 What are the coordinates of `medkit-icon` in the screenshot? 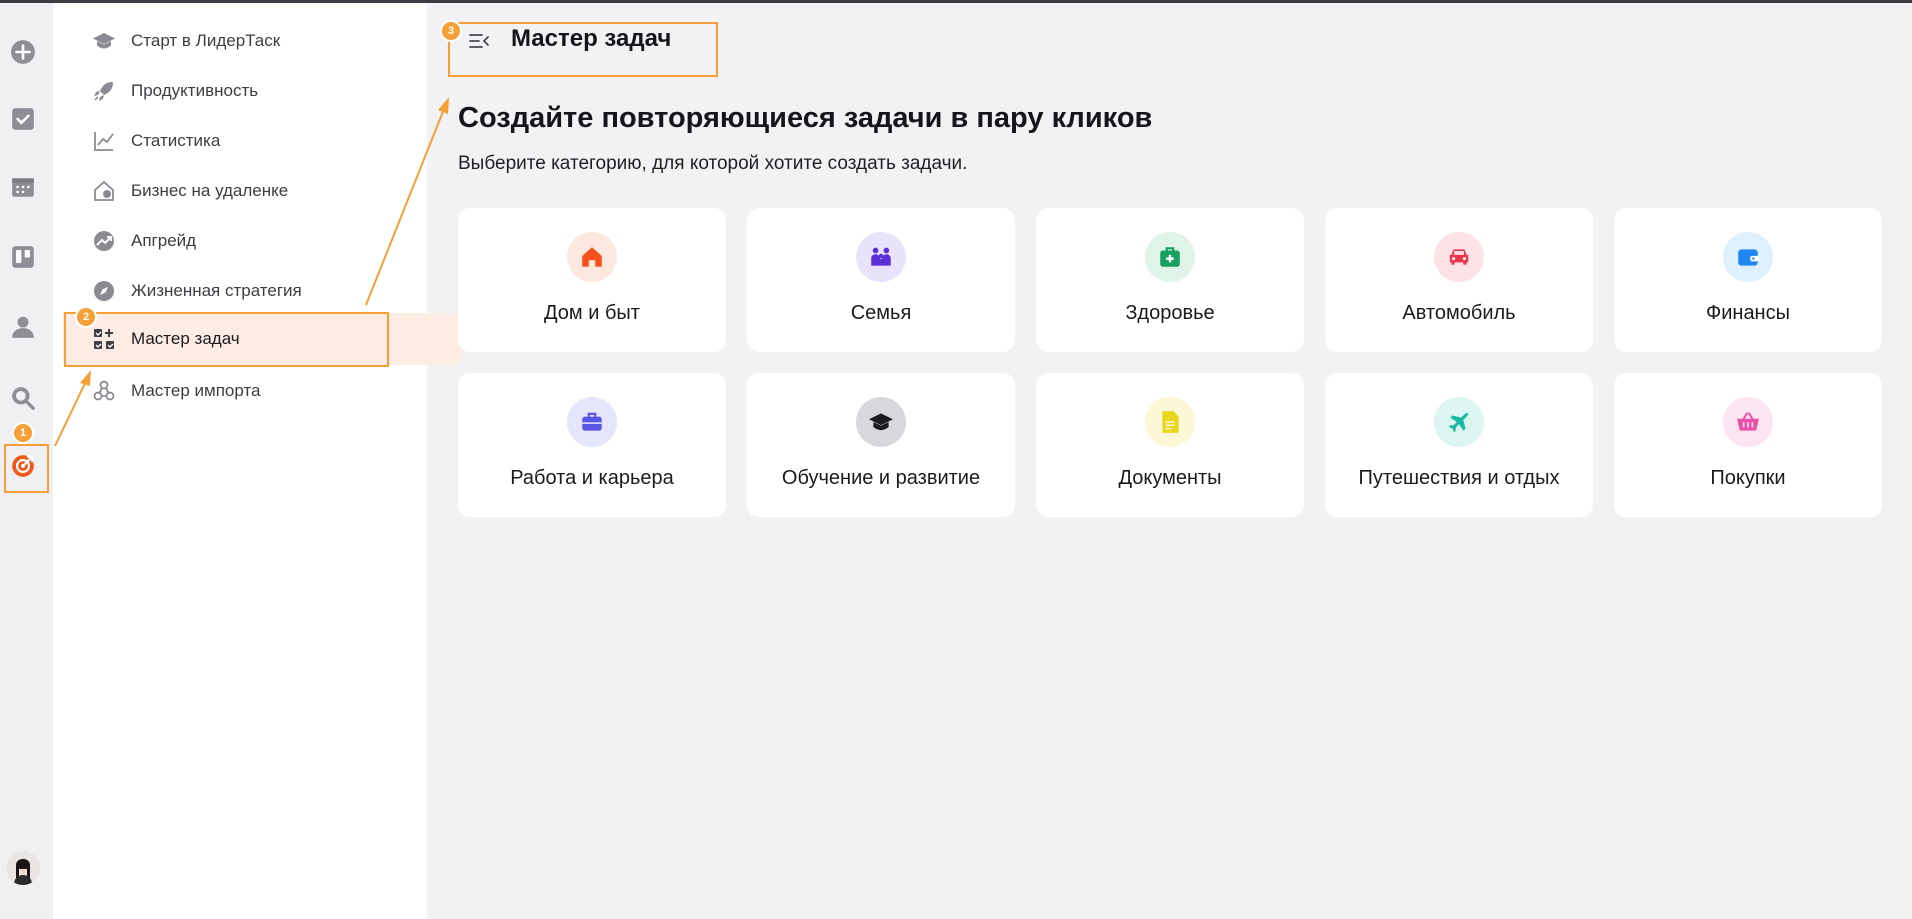 It's located at (1170, 257).